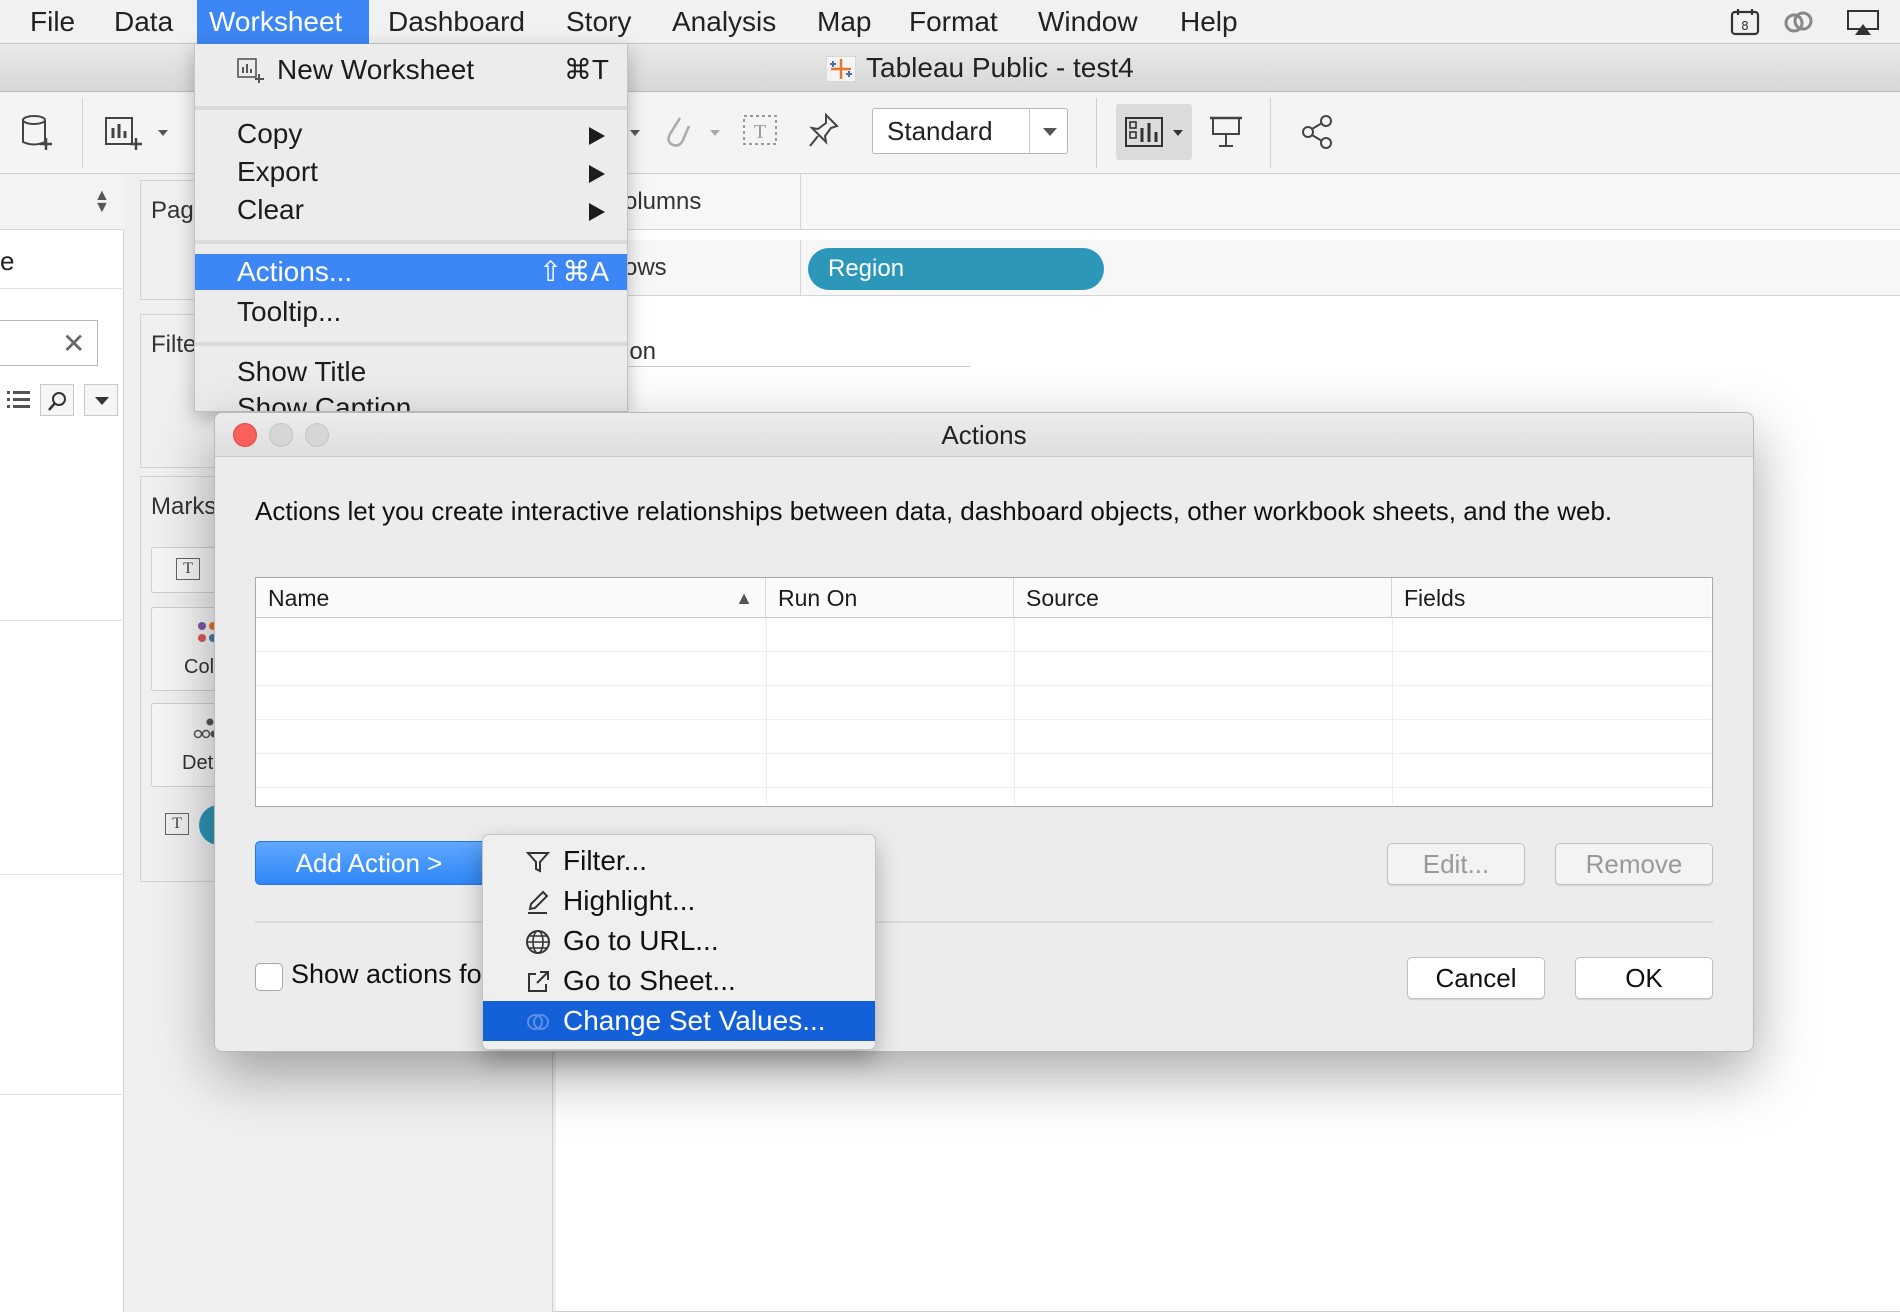 The image size is (1900, 1312). I want to click on menu-map: Map, so click(844, 22).